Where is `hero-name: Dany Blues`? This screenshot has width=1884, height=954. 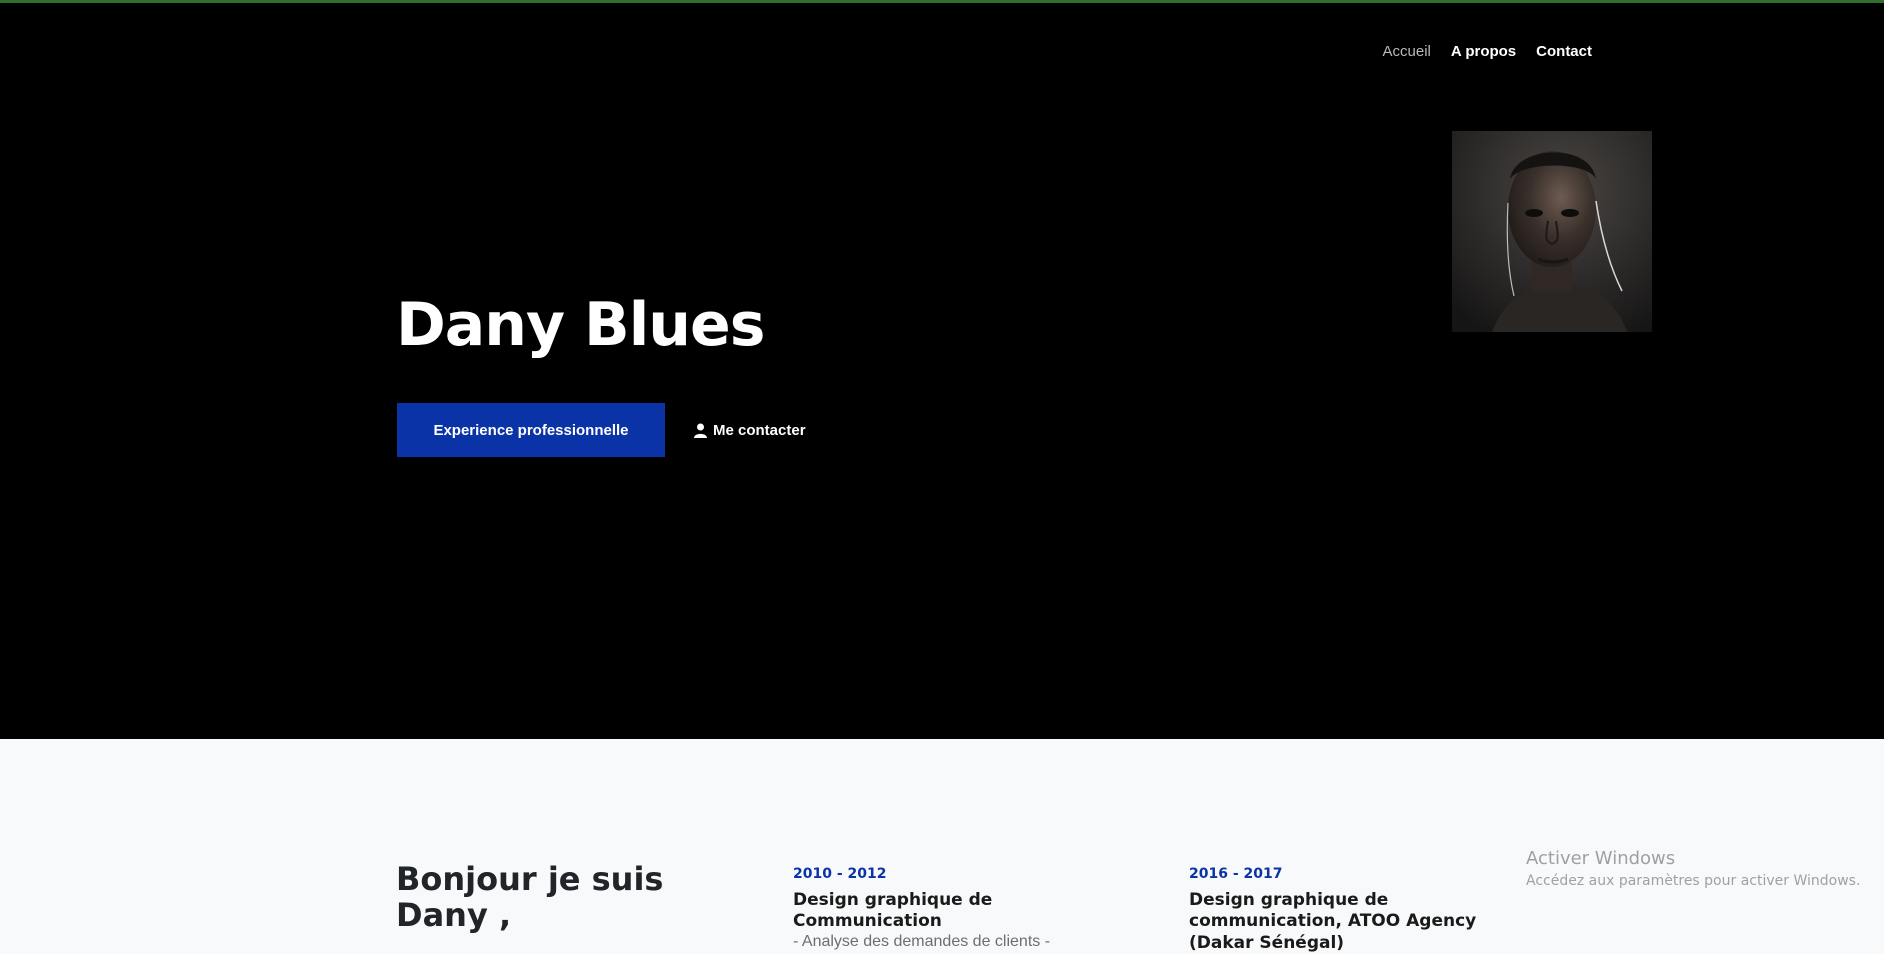 hero-name: Dany Blues is located at coordinates (580, 325).